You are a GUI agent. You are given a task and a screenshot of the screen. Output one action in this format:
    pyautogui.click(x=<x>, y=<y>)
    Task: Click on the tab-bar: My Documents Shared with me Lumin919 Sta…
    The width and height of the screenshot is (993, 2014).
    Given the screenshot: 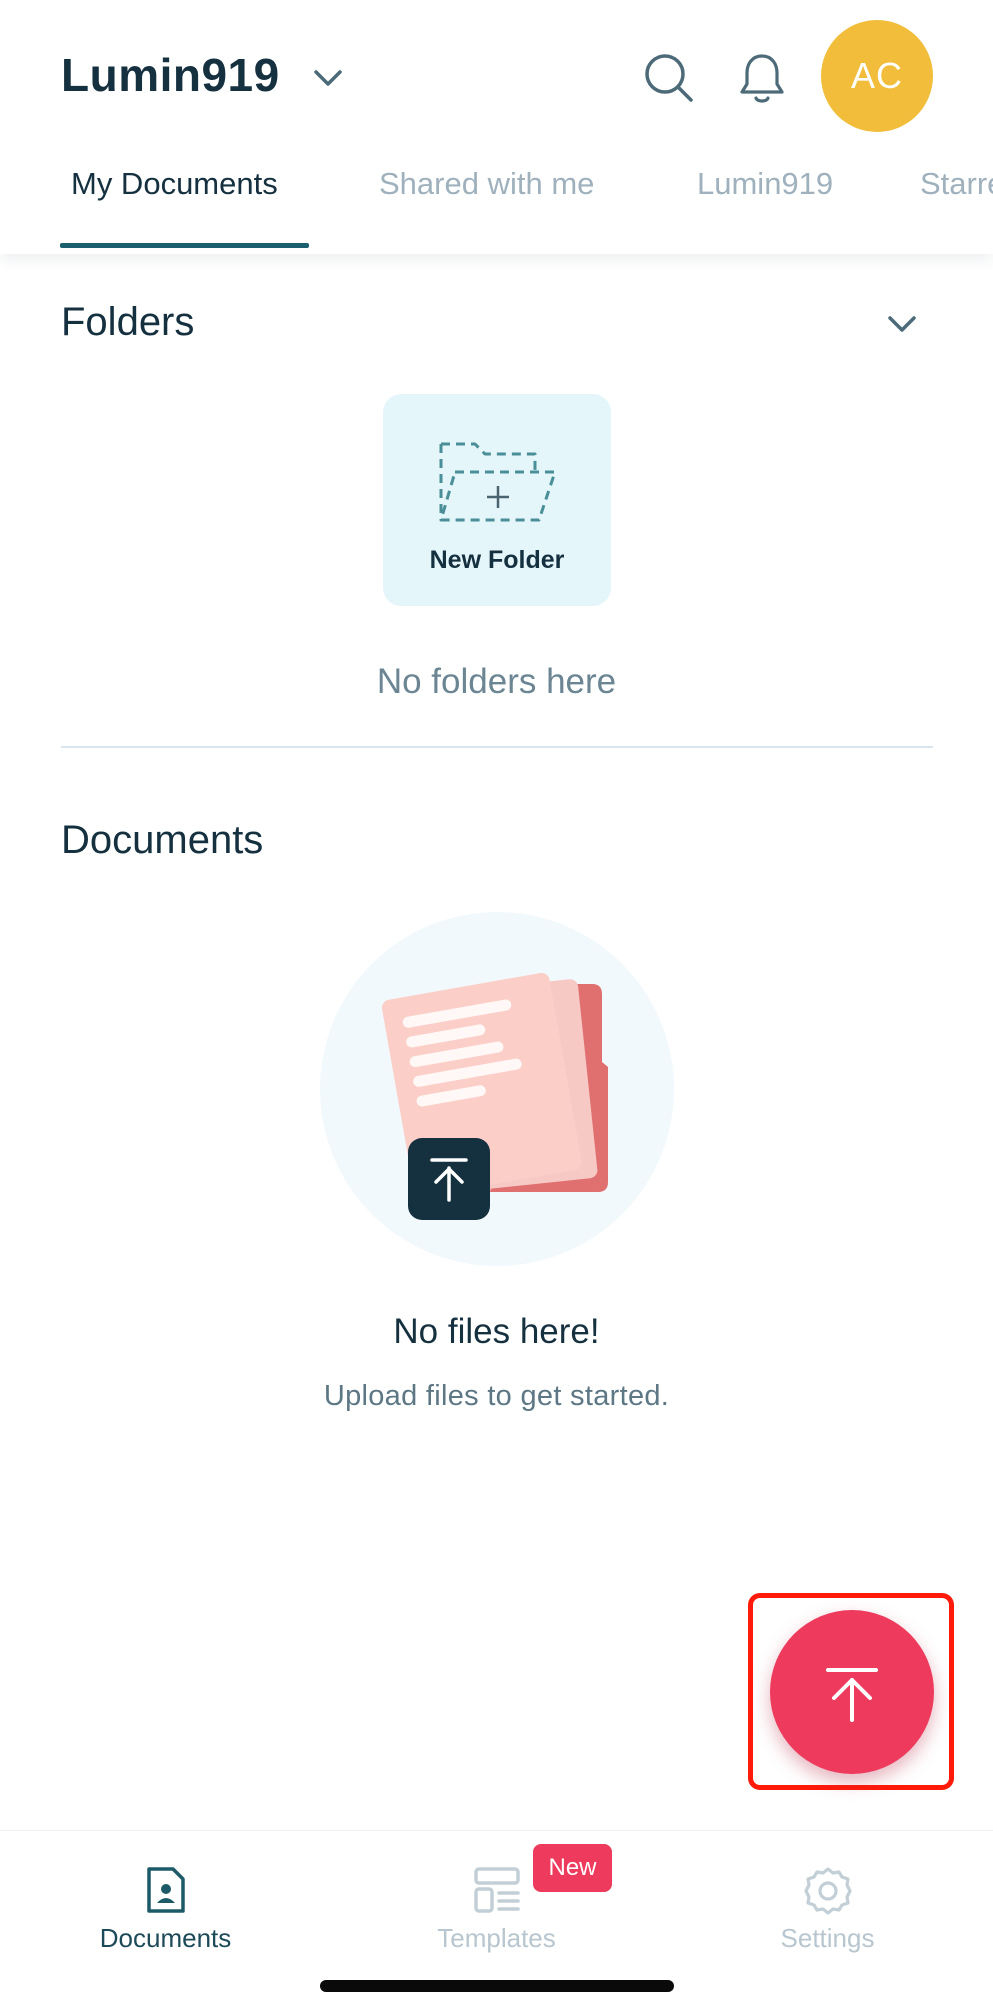 What is the action you would take?
    pyautogui.click(x=496, y=202)
    